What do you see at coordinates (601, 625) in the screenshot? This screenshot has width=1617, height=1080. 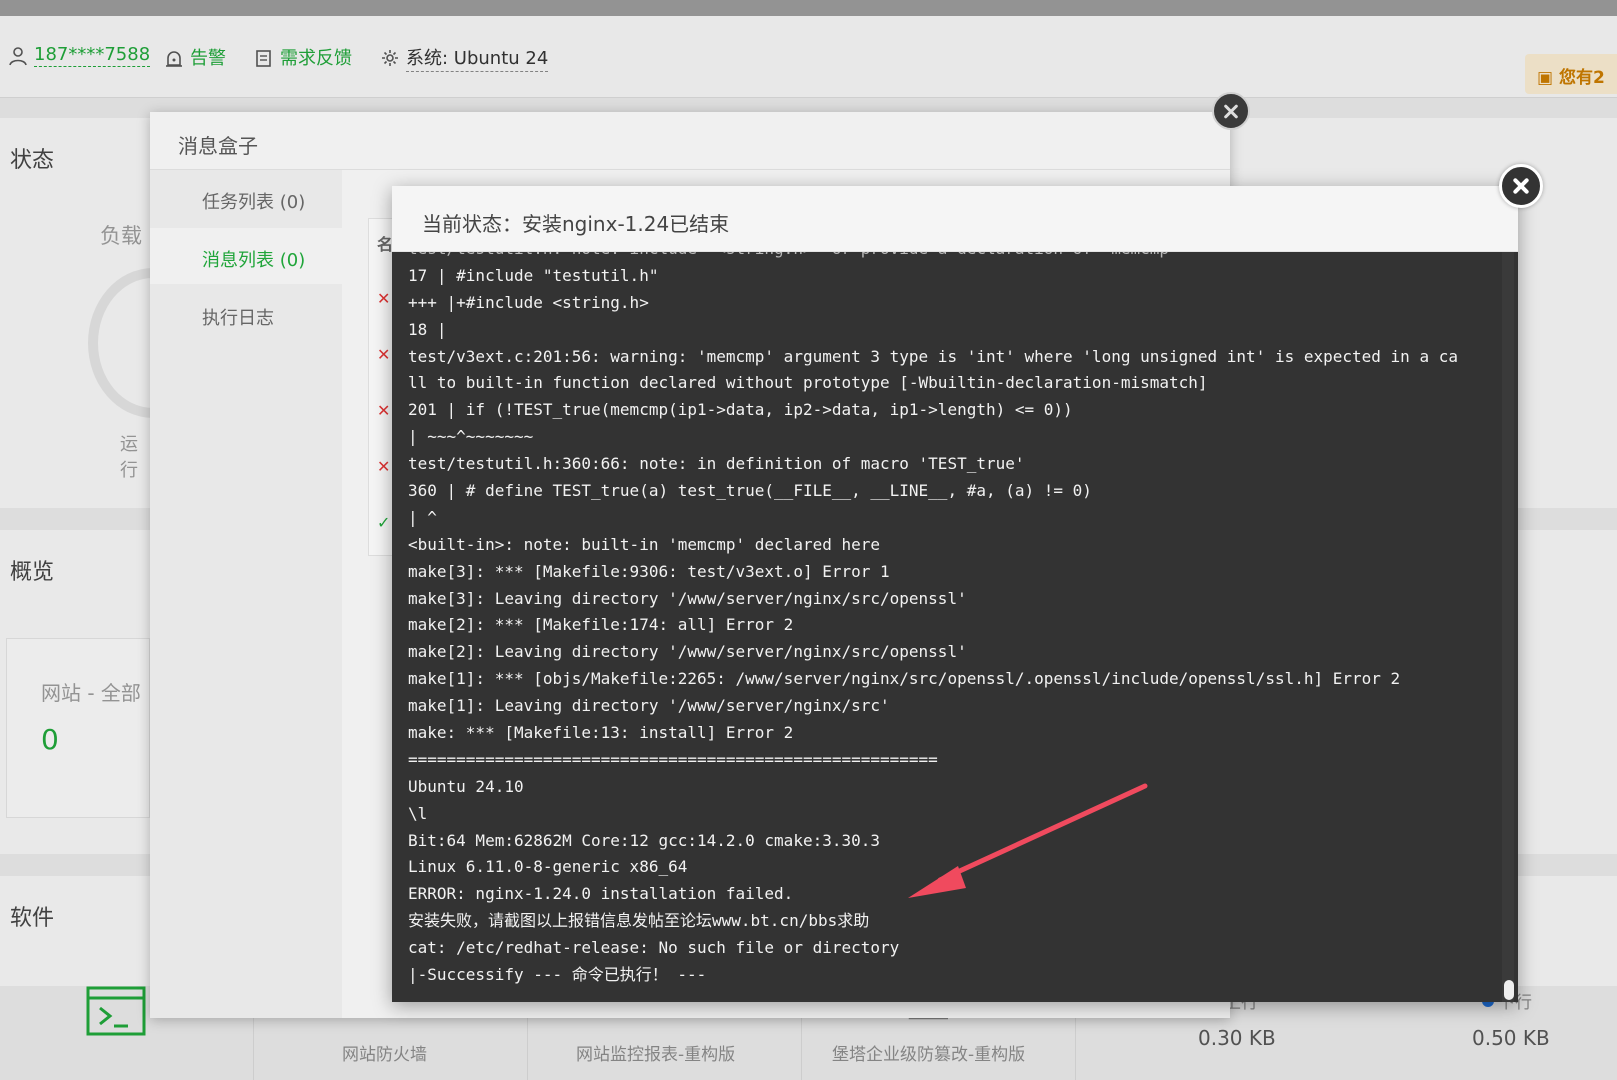 I see `terminal-line: make[2]: *** [Makefile:174: all] Error 2` at bounding box center [601, 625].